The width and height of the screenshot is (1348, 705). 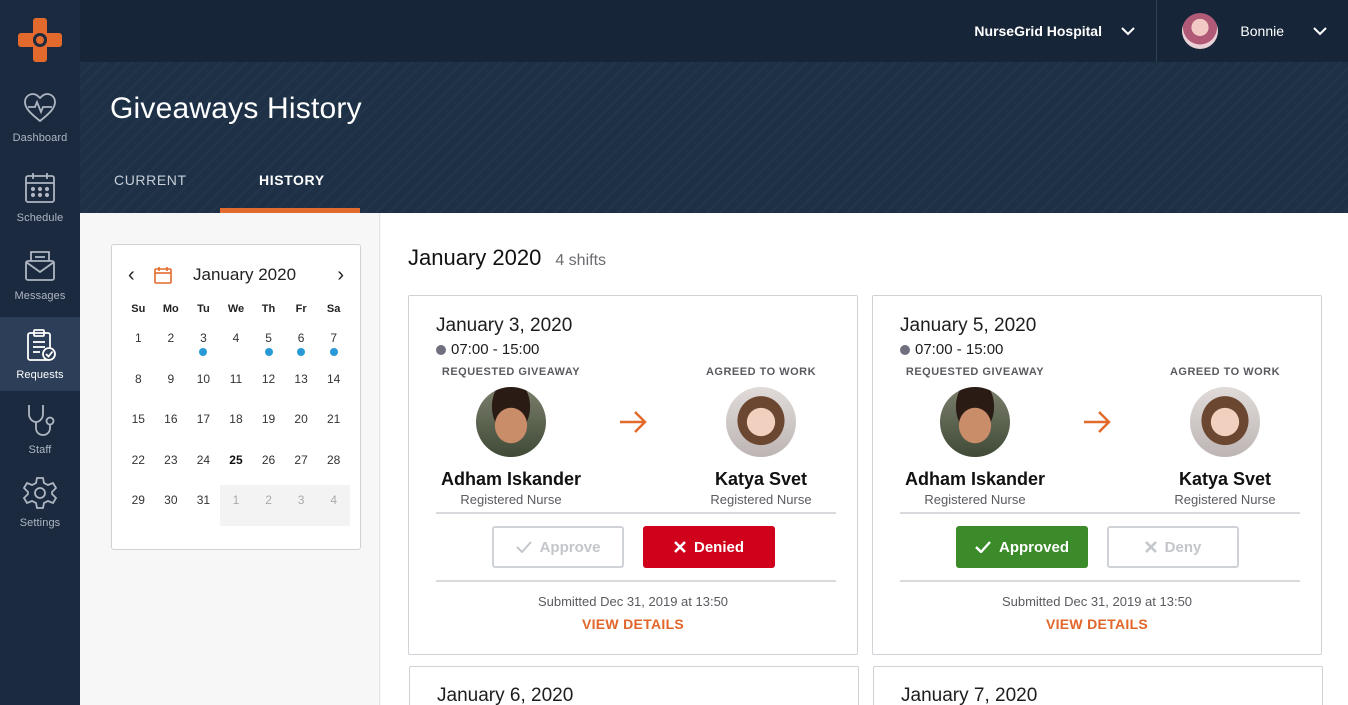 I want to click on shift-date: January 6, 2020, so click(x=505, y=695).